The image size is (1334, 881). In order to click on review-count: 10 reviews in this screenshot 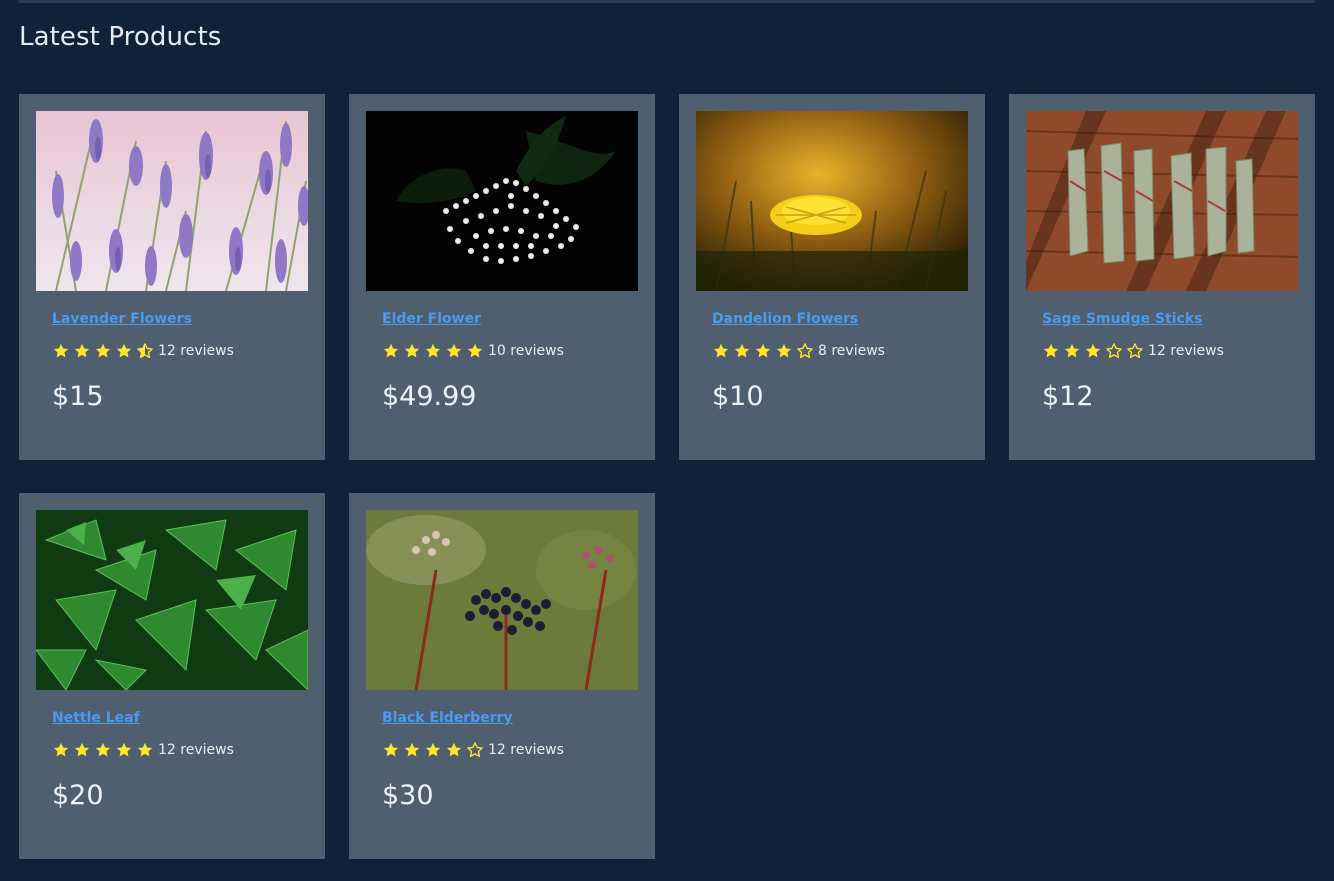, I will do `click(526, 351)`.